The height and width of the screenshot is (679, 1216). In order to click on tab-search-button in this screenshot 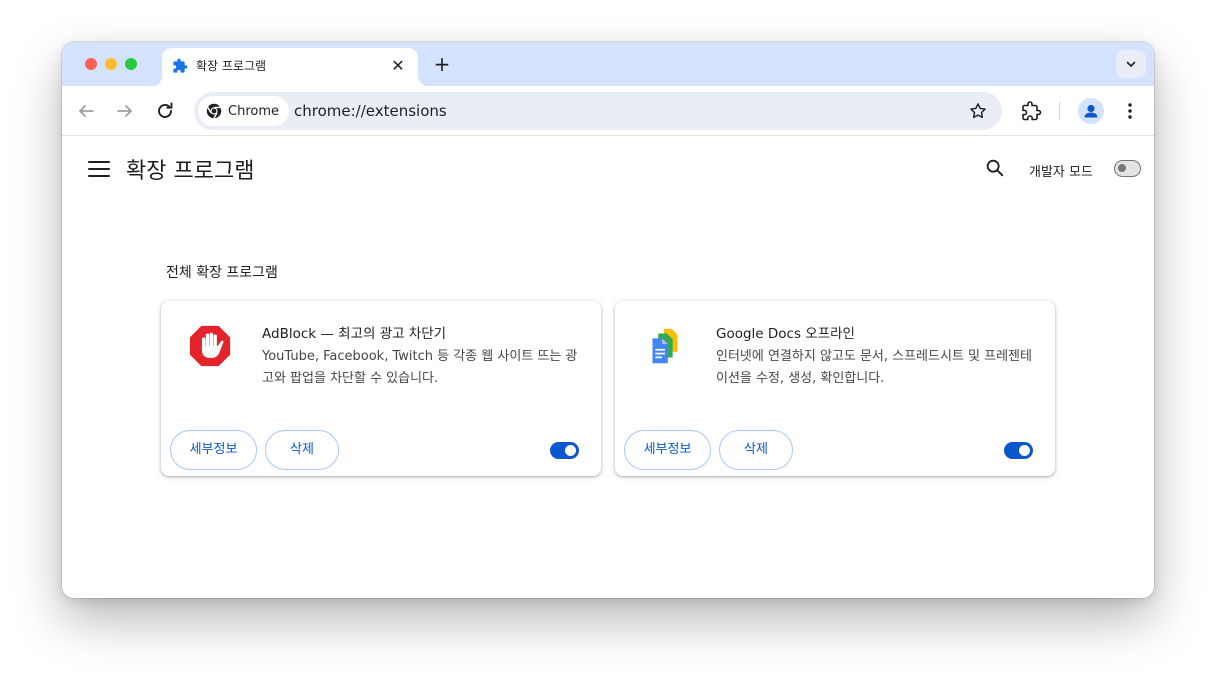, I will do `click(1131, 64)`.